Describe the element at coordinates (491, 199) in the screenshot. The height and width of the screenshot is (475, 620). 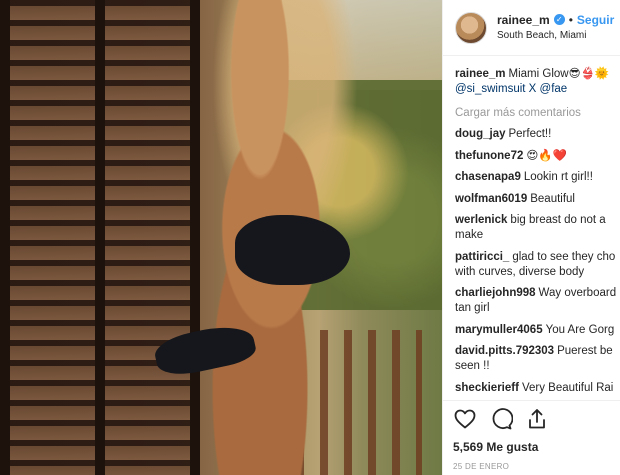
I see `comment-username: wolfman6019` at that location.